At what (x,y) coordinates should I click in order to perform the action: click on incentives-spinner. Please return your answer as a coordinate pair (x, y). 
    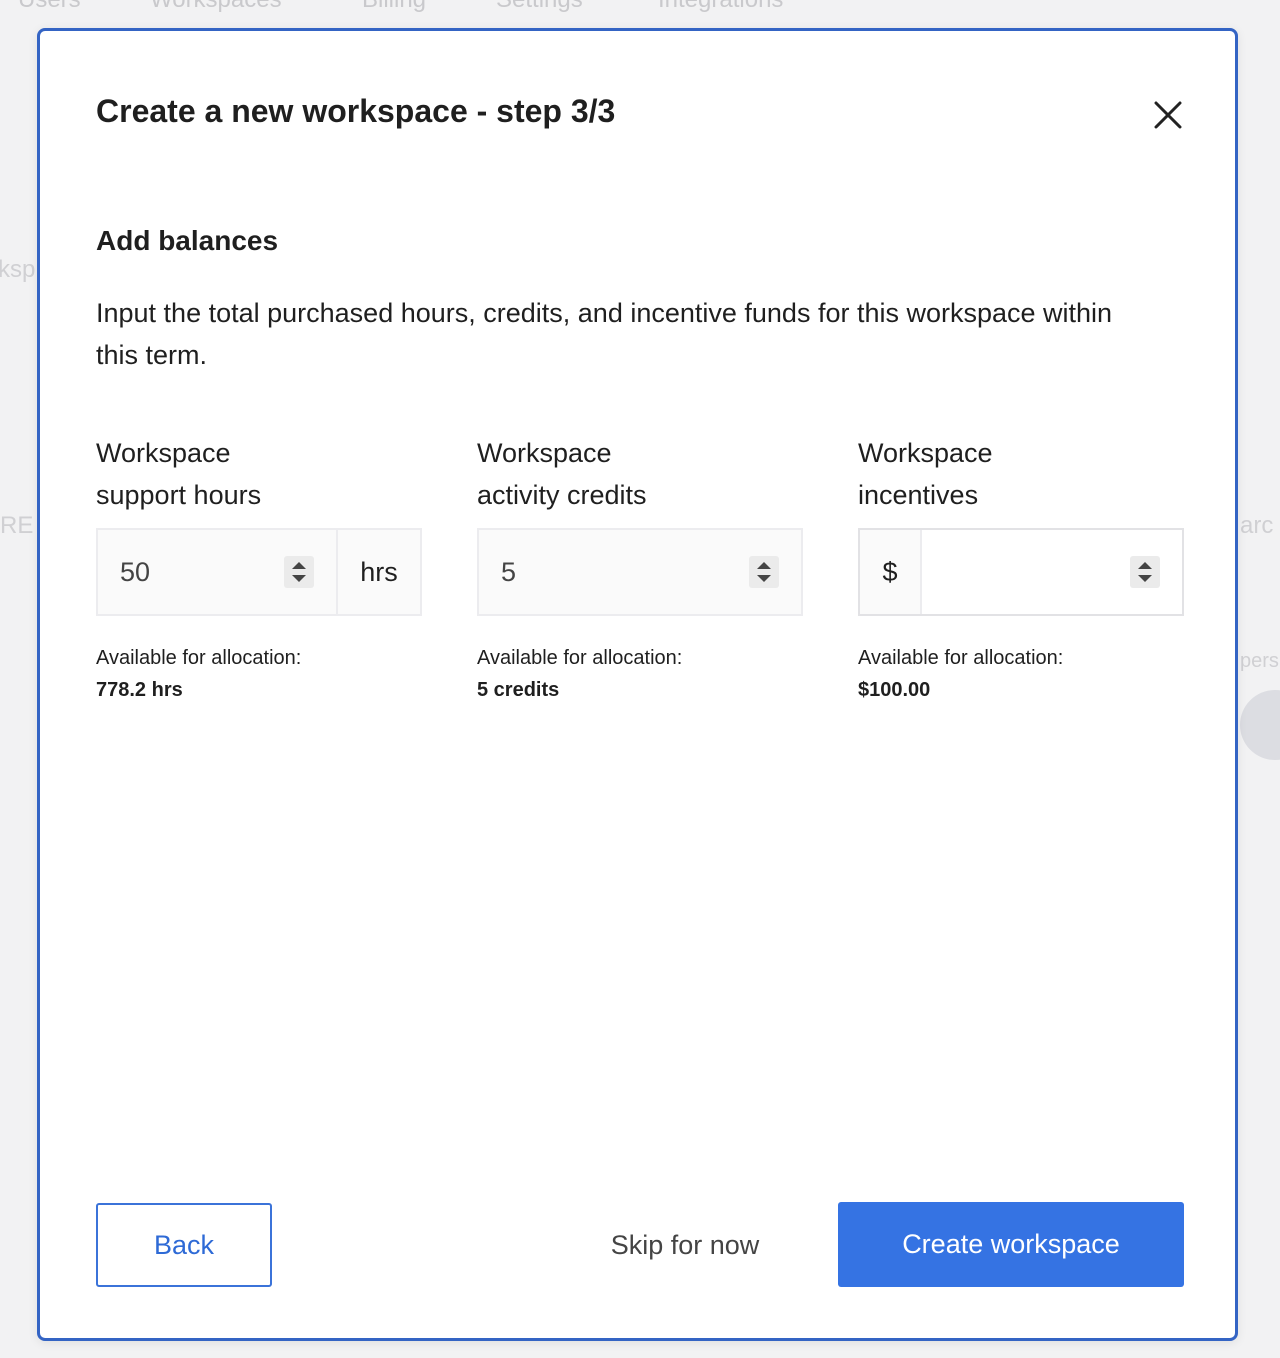
    Looking at the image, I should click on (1145, 572).